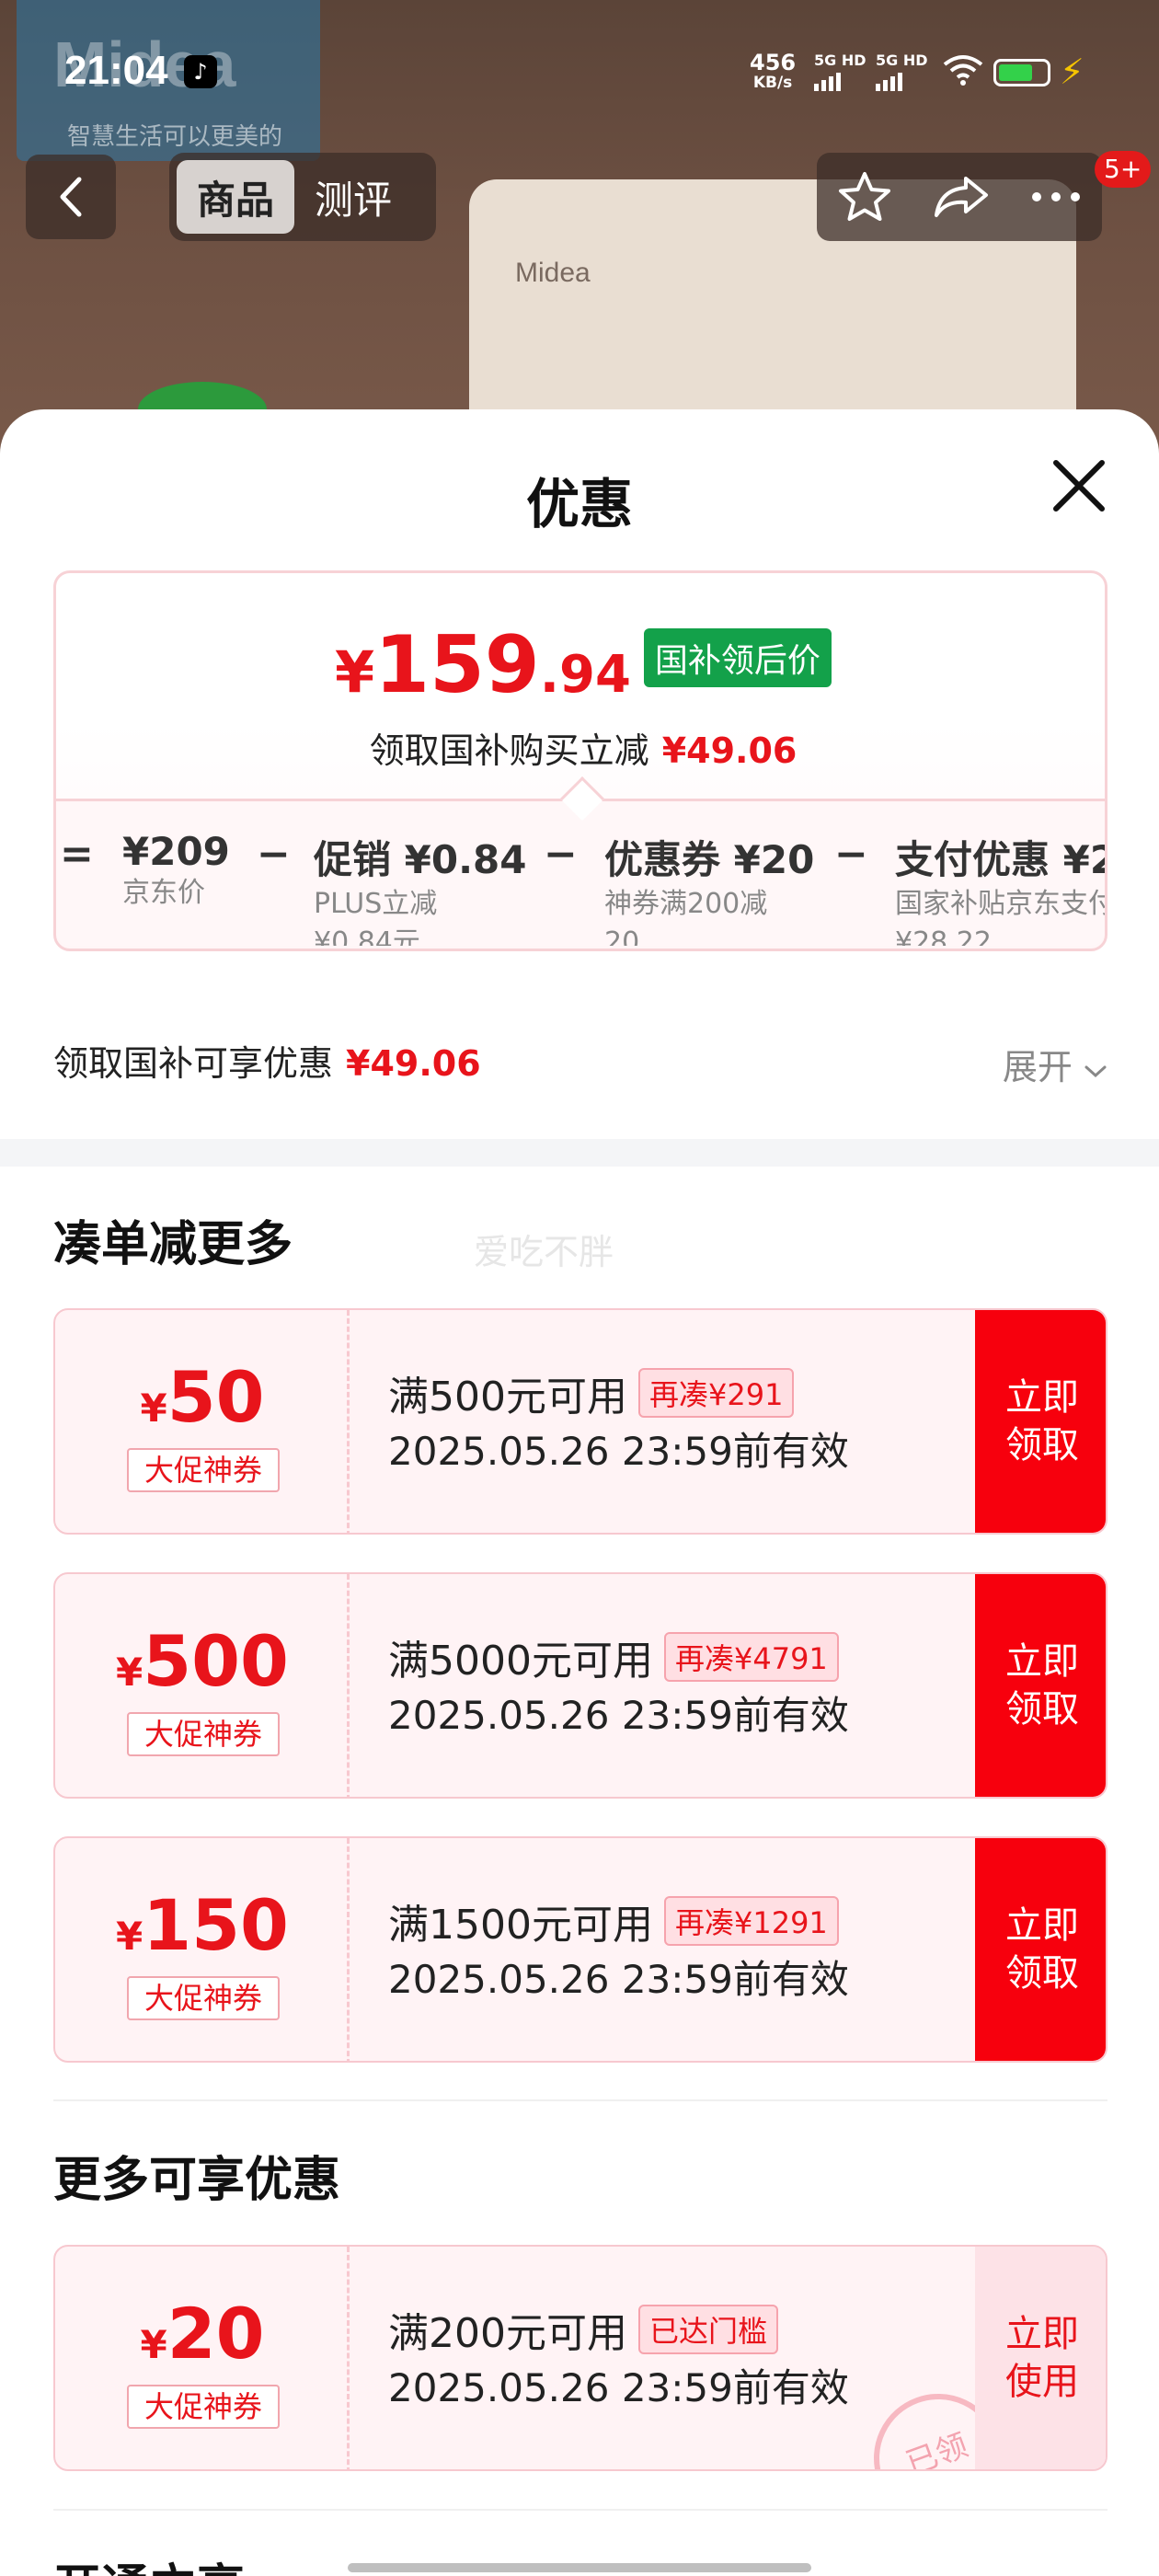  What do you see at coordinates (1042, 2334) in the screenshot?
I see `use-button-line-1: 立即` at bounding box center [1042, 2334].